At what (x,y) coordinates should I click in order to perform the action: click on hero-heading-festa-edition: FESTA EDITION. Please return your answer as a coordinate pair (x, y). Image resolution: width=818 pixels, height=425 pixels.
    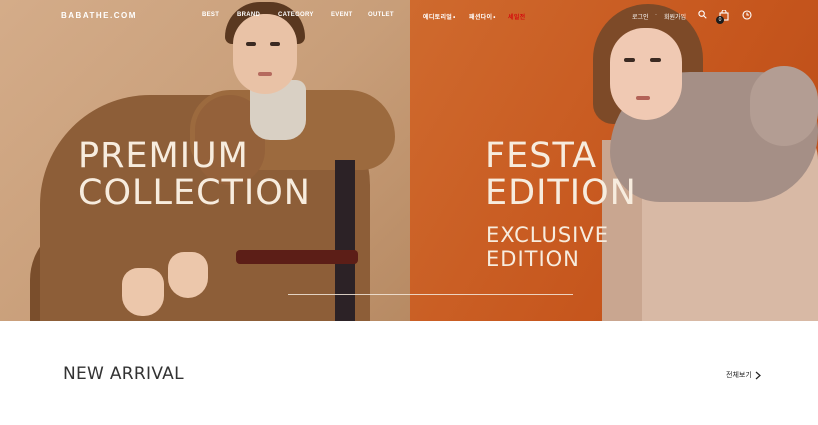
    Looking at the image, I should click on (561, 174).